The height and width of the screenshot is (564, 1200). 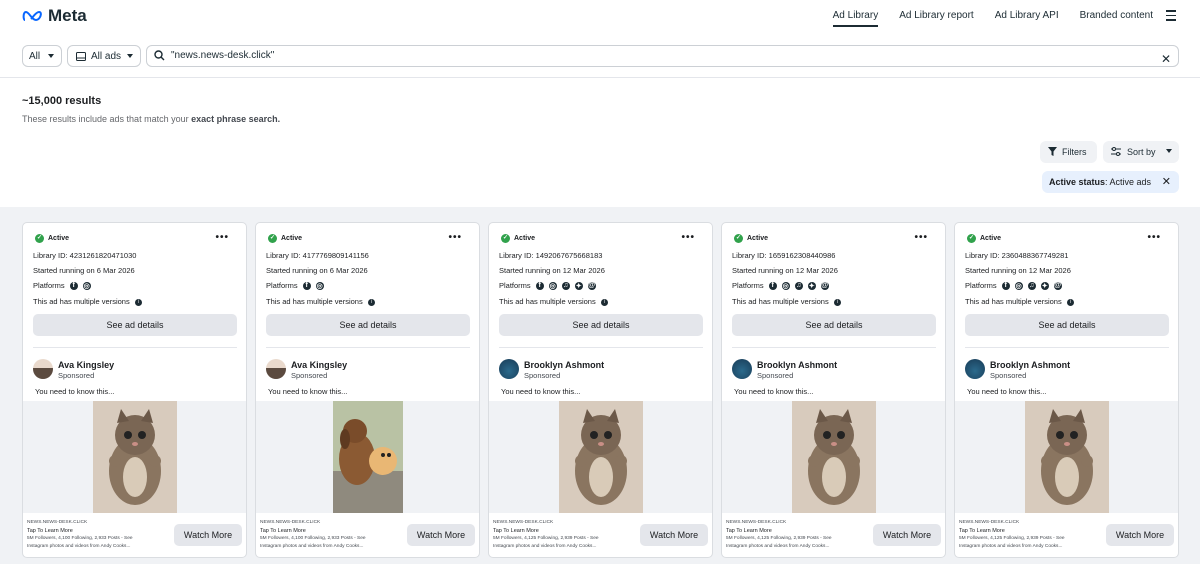 What do you see at coordinates (1128, 182) in the screenshot?
I see `chip-value: : Active ads` at bounding box center [1128, 182].